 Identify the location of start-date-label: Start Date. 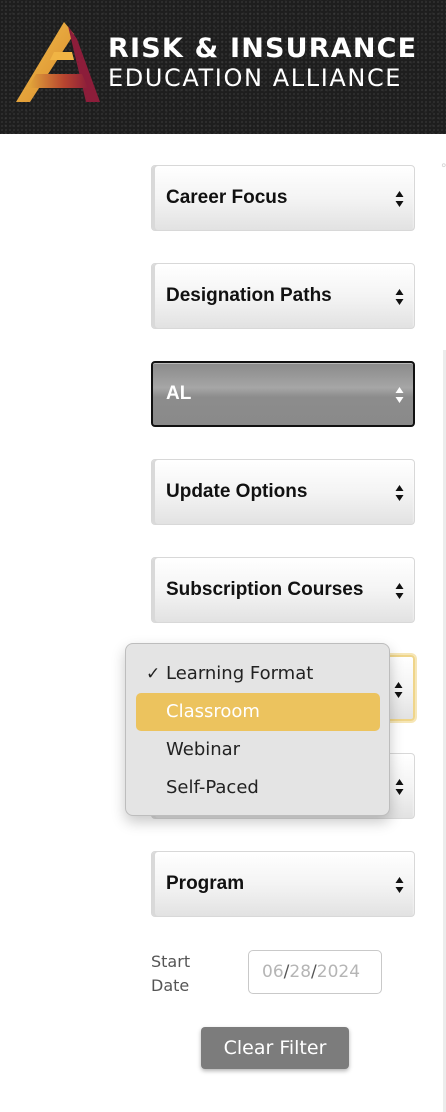
(171, 973).